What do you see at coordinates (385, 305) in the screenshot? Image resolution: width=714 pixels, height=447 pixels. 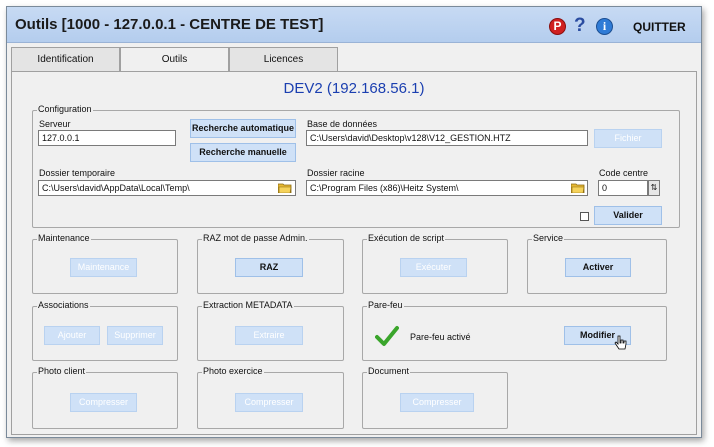 I see `firewall-label: Pare-feu` at bounding box center [385, 305].